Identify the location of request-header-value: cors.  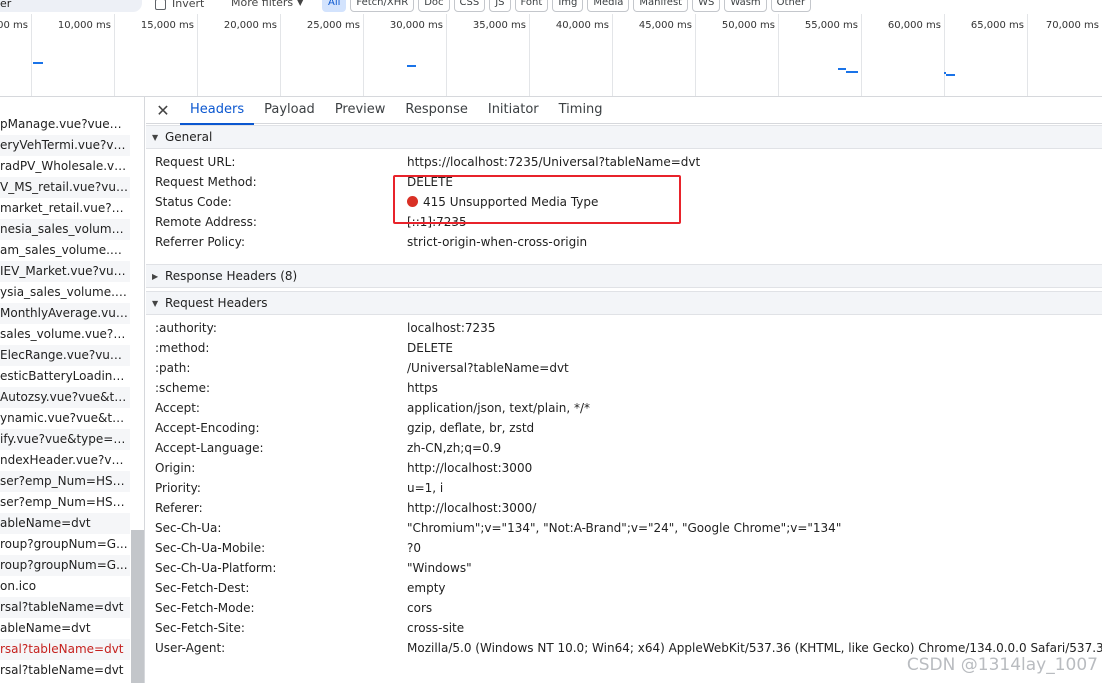
(420, 608).